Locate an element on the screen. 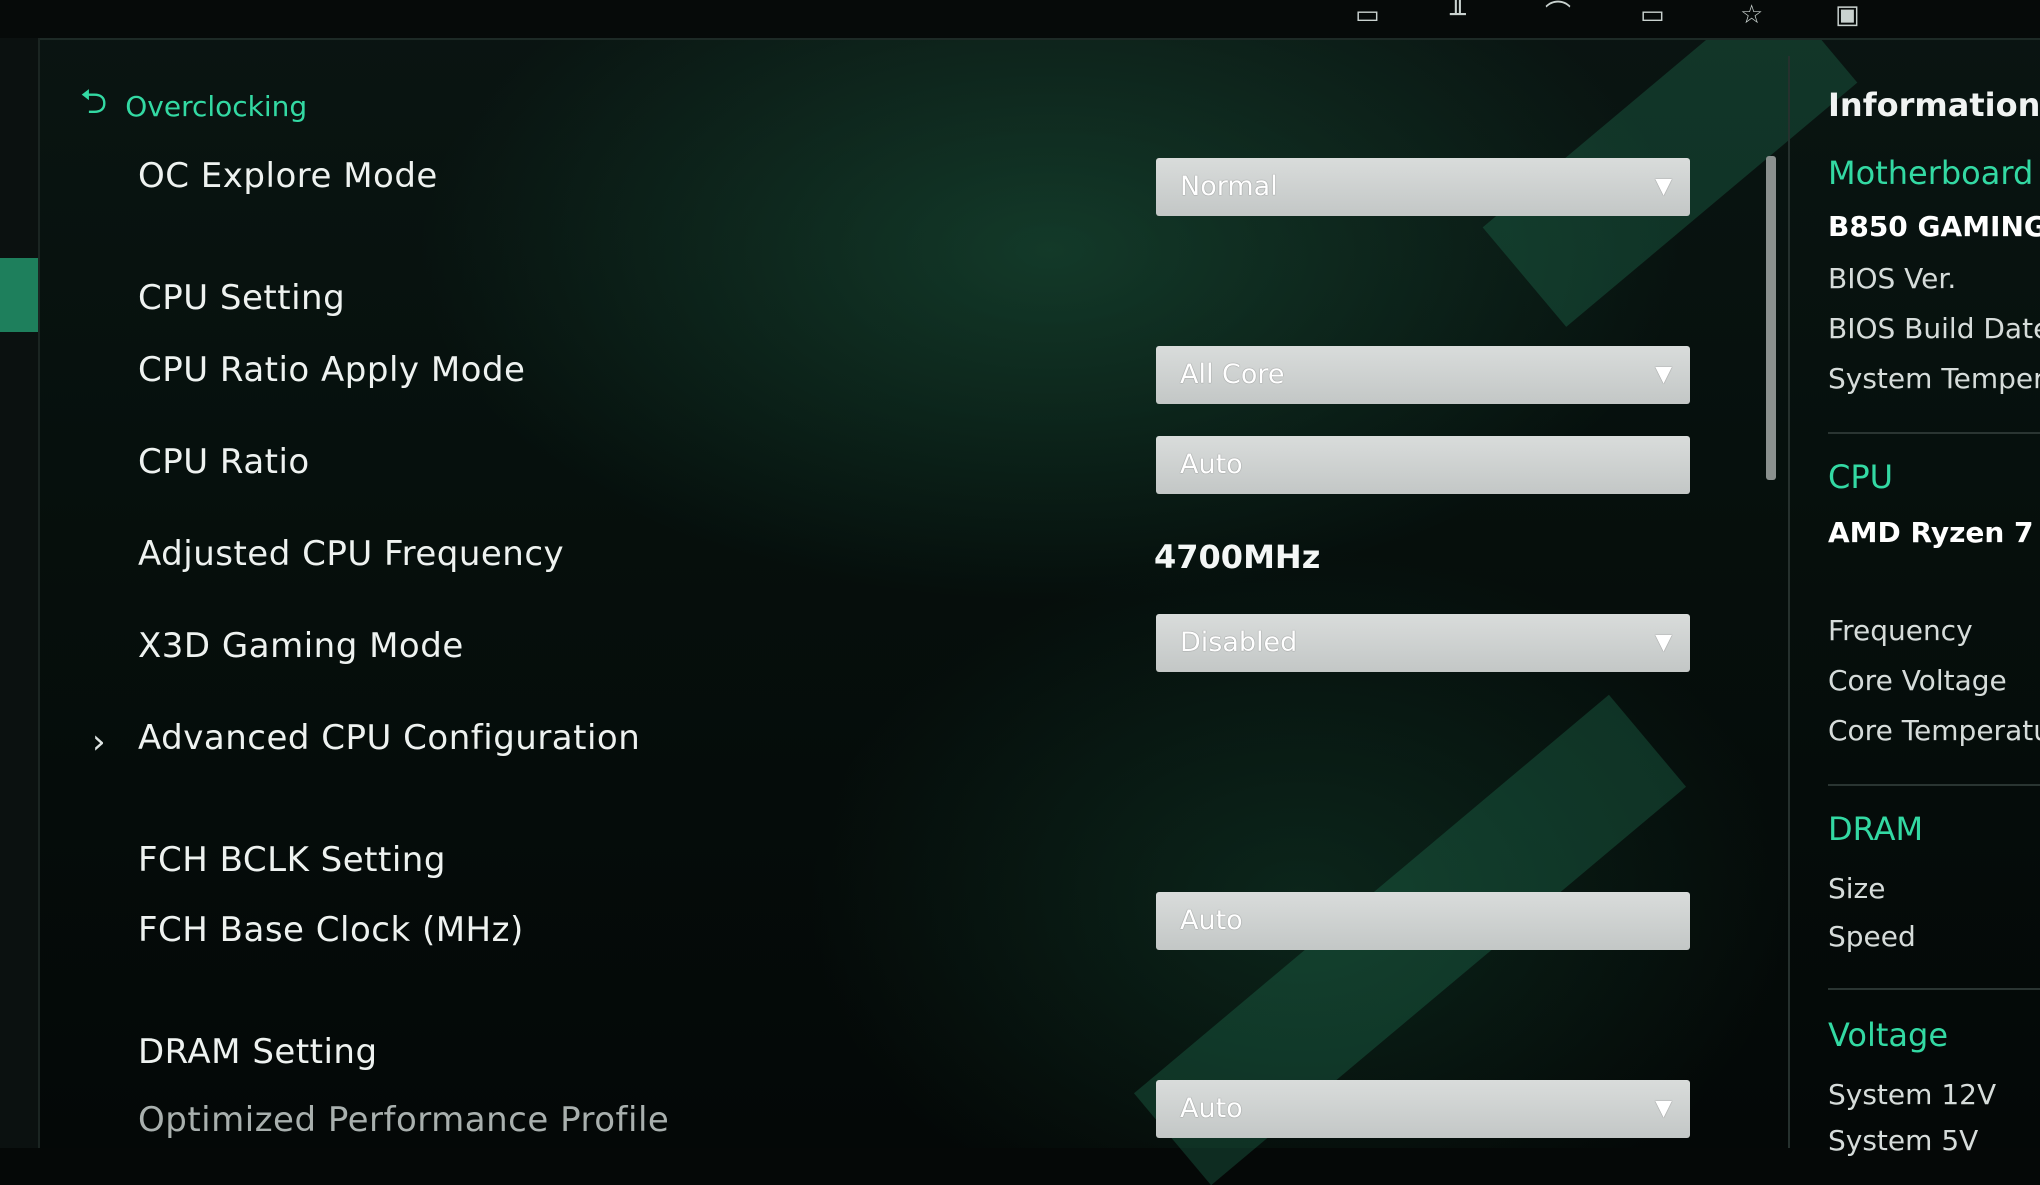  info-dram-heading: DRAM is located at coordinates (1876, 829).